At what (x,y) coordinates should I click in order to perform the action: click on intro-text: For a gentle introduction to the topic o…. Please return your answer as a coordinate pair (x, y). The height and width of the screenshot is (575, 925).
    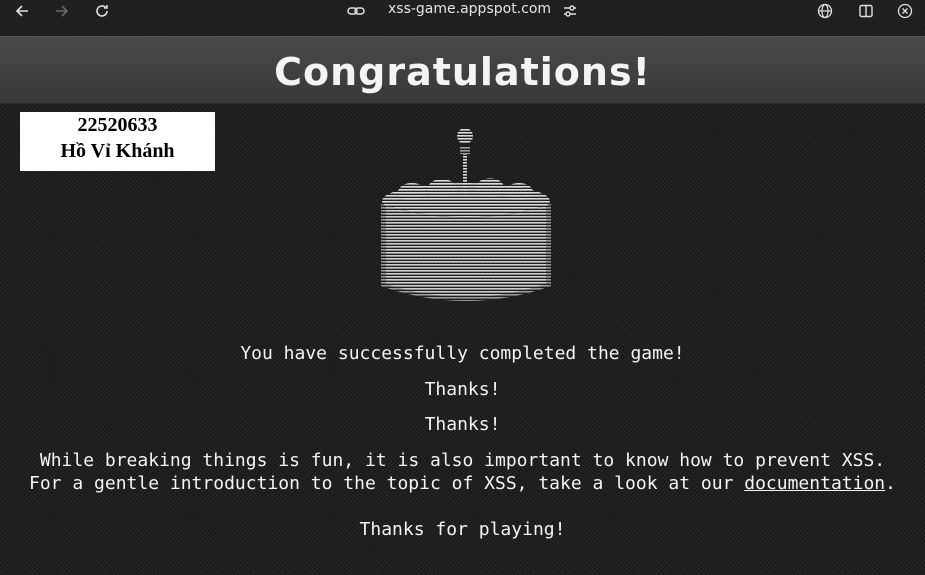
    Looking at the image, I should click on (462, 483).